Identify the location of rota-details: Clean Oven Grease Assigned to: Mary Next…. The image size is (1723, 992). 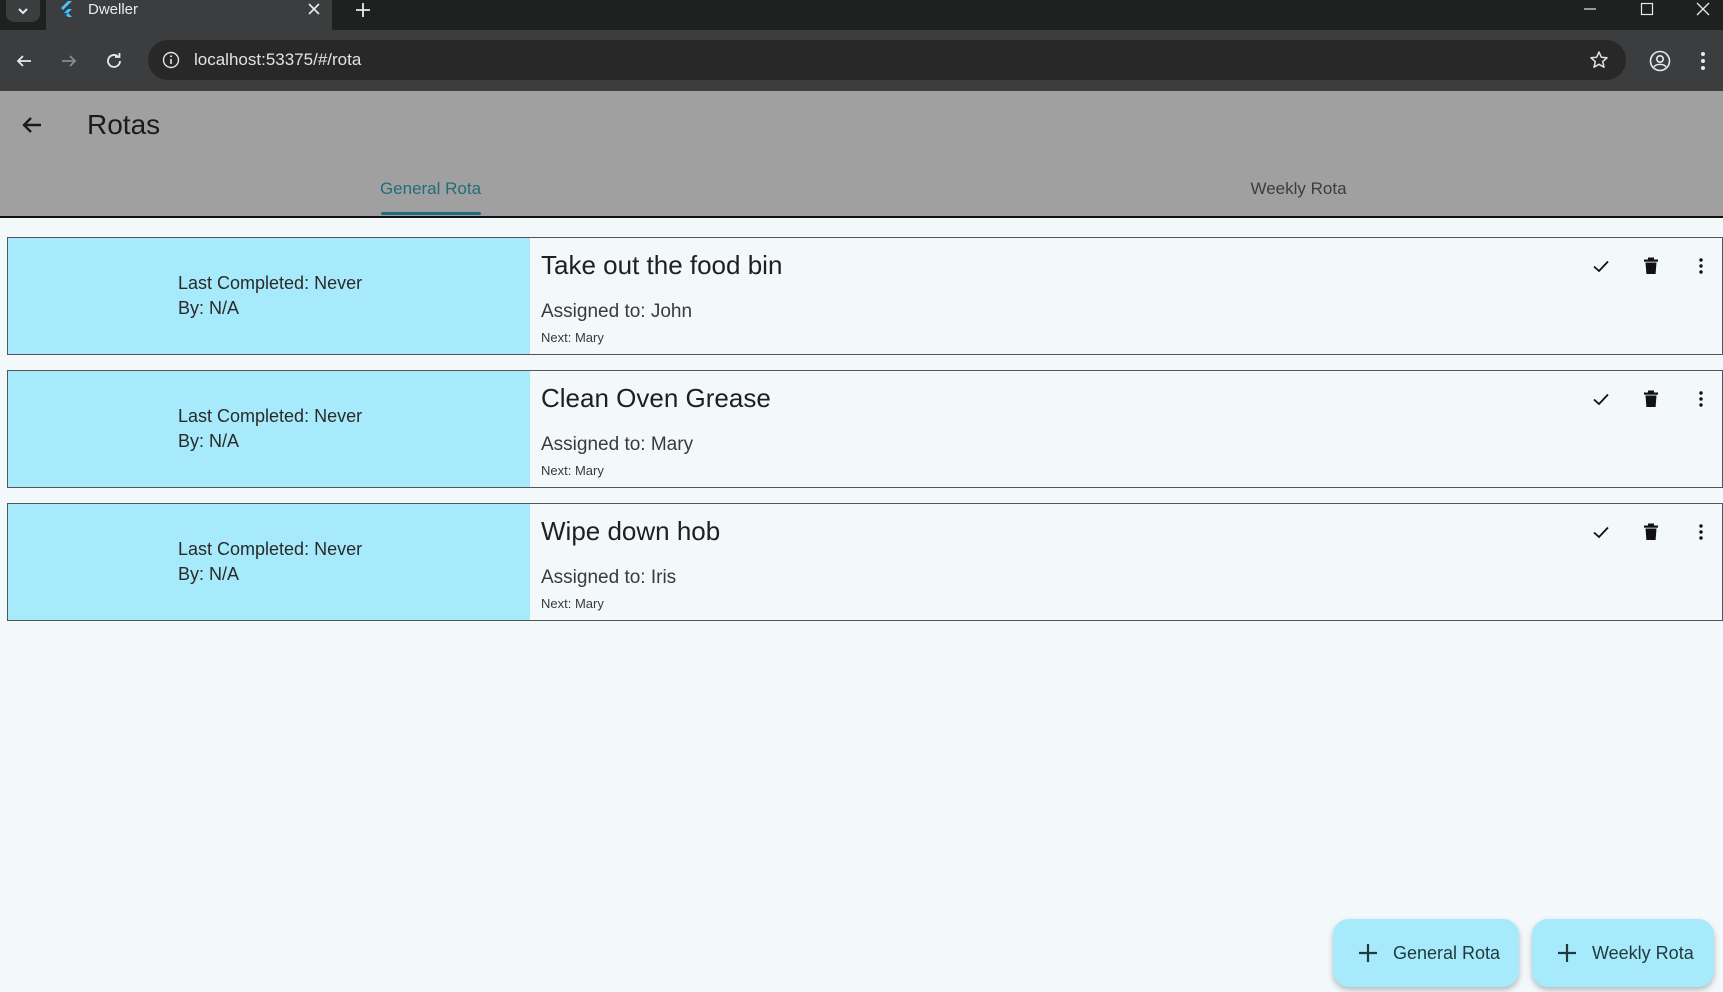
(1126, 429).